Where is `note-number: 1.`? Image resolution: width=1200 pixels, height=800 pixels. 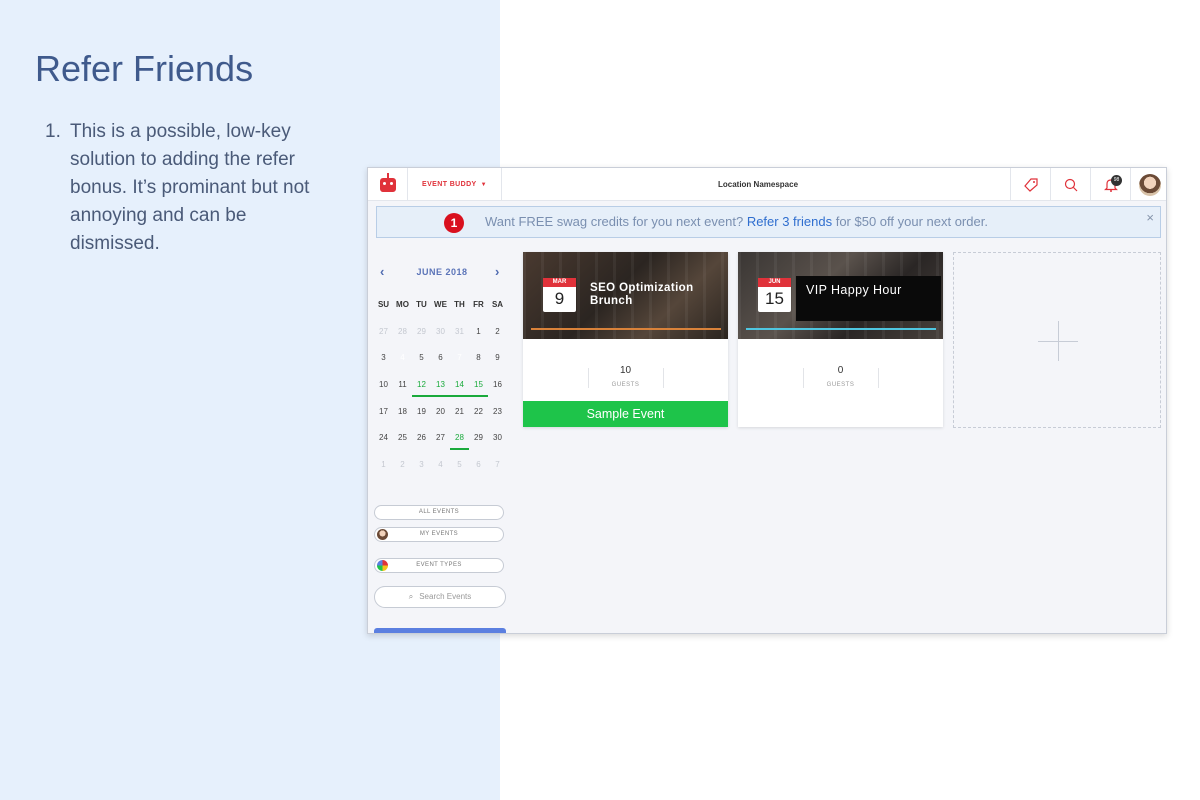 note-number: 1. is located at coordinates (53, 131).